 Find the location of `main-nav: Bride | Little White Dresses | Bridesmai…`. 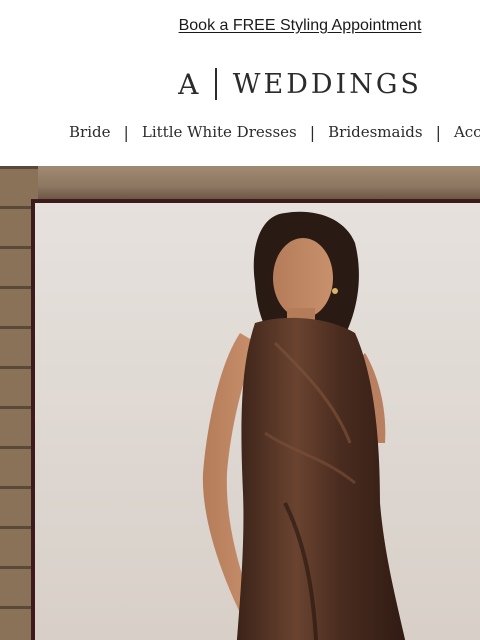

main-nav: Bride | Little White Dresses | Bridesmai… is located at coordinates (274, 132).